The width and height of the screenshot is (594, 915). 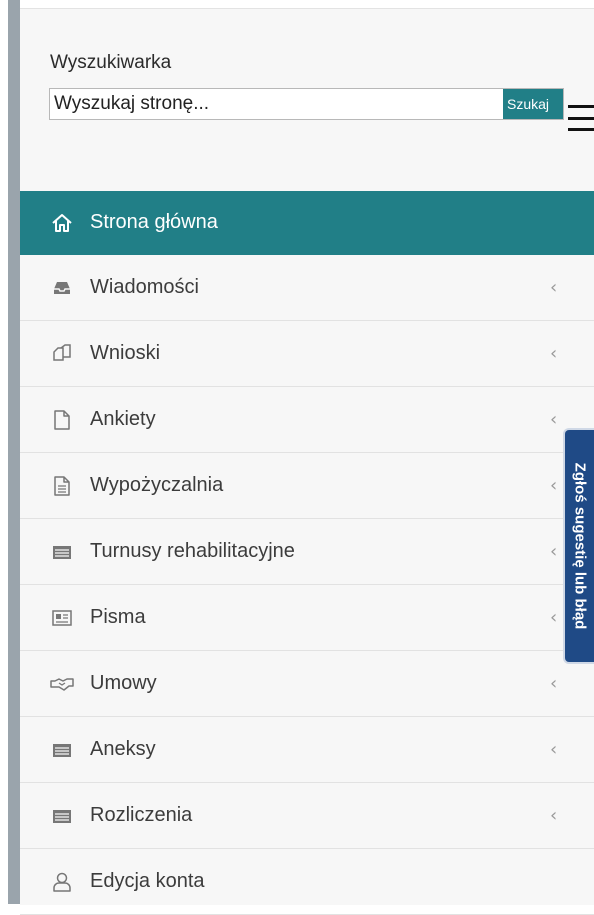 What do you see at coordinates (307, 223) in the screenshot?
I see `sidebar-item-strona-glowna: Strona główna` at bounding box center [307, 223].